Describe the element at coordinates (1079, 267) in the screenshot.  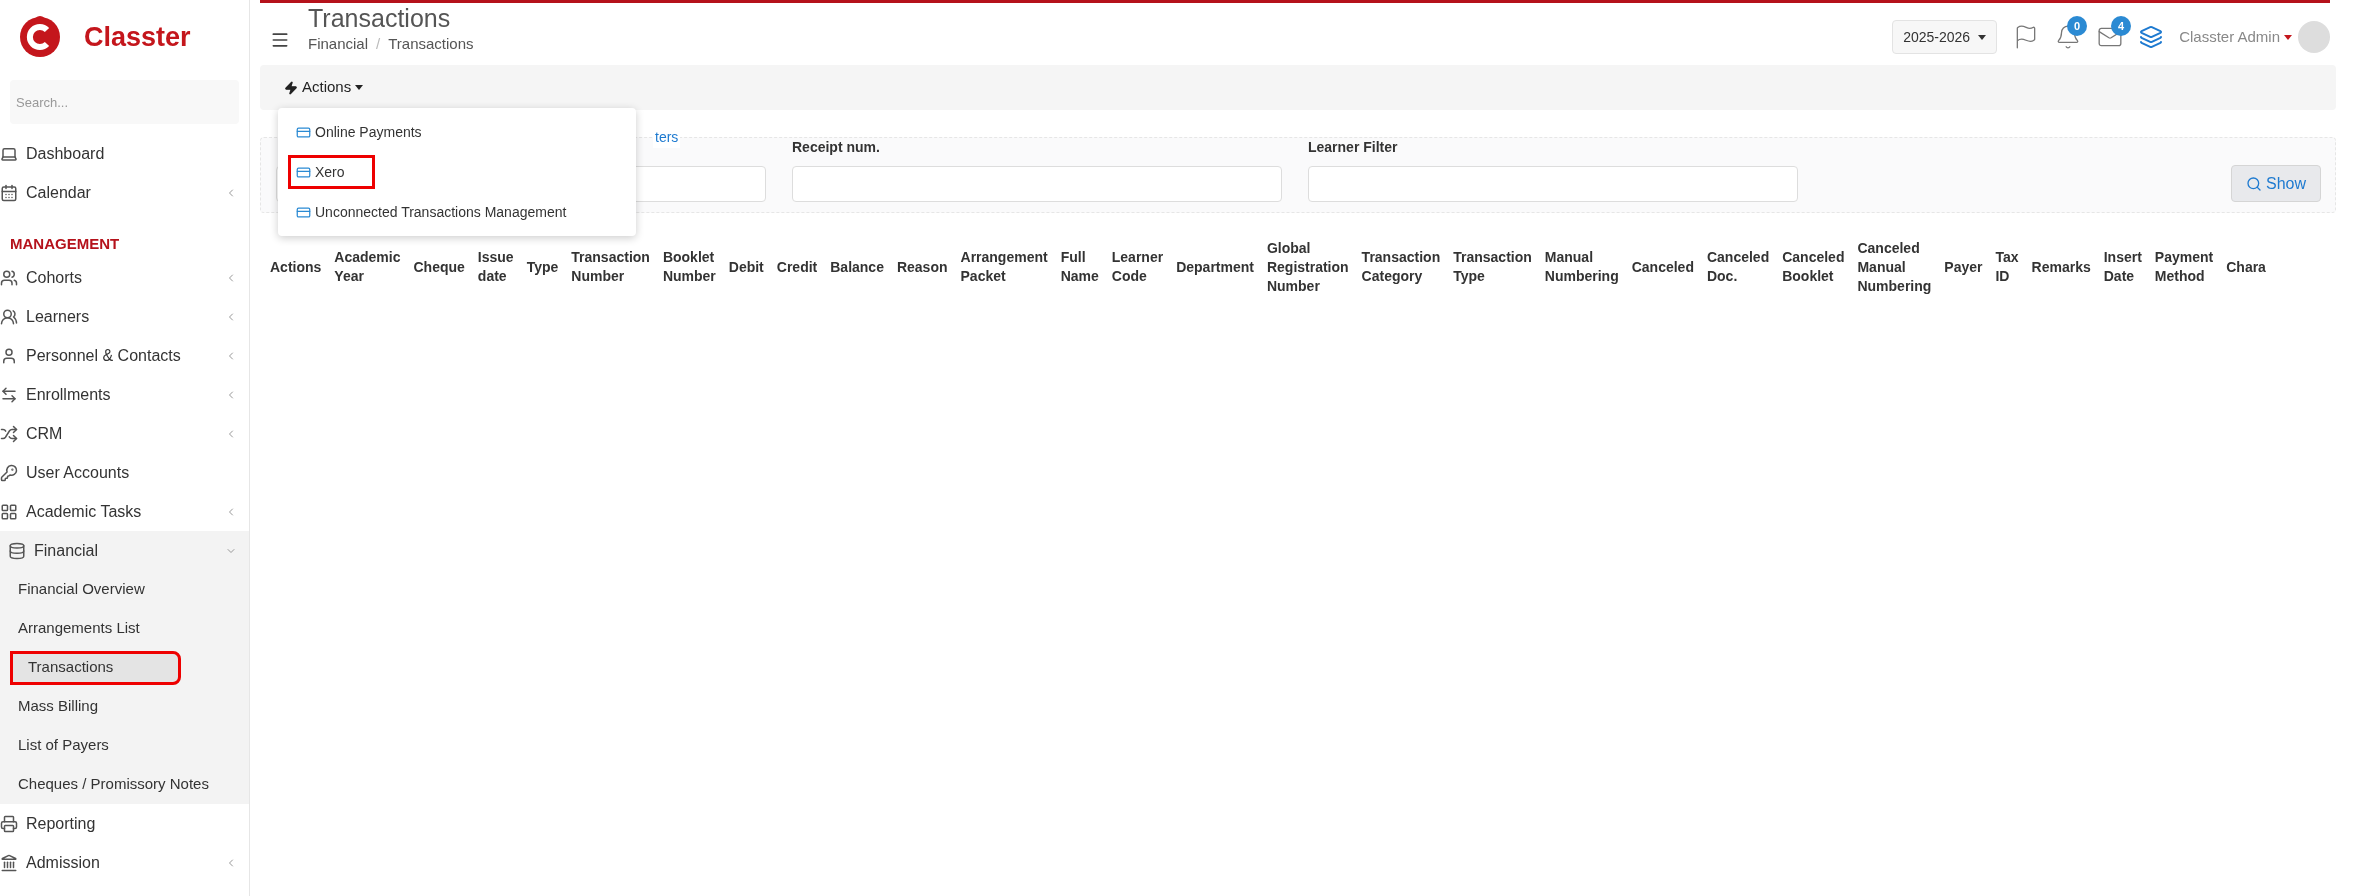
I see `column-header: Full Name` at that location.